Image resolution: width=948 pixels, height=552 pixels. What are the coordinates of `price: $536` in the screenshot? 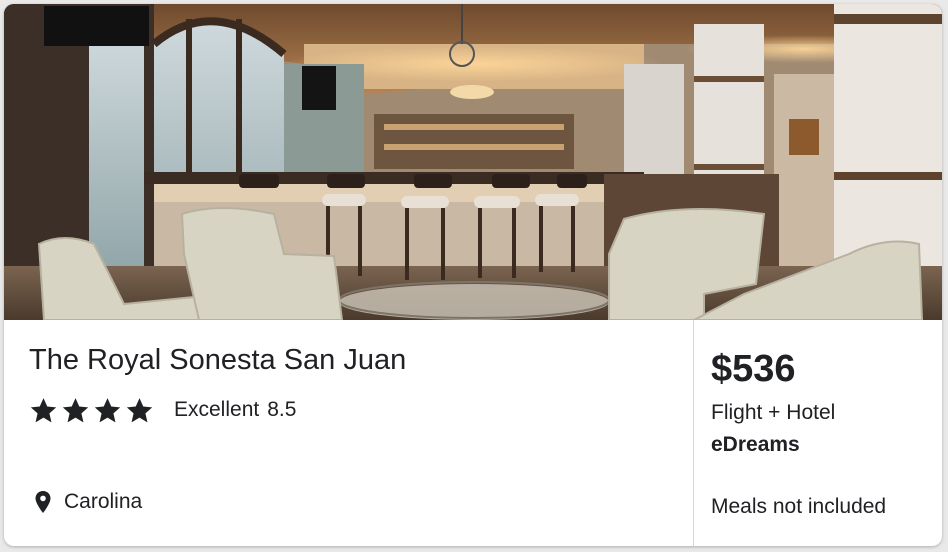 It's located at (753, 369).